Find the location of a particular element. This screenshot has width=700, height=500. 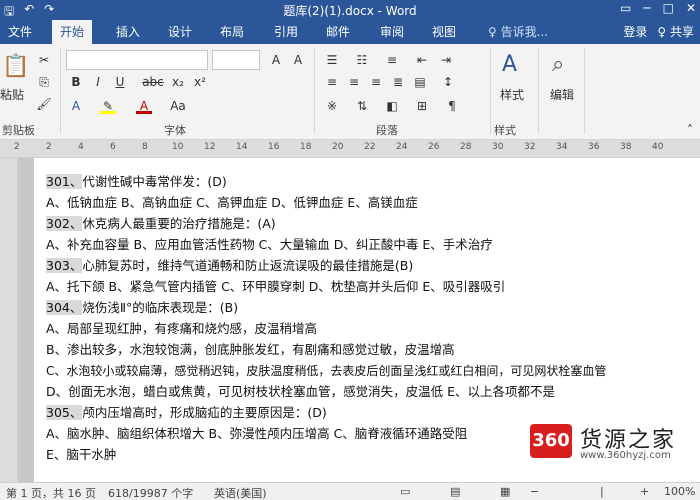

watermark: 360 货源之家 www.360hyzj.com is located at coordinates (614, 442).